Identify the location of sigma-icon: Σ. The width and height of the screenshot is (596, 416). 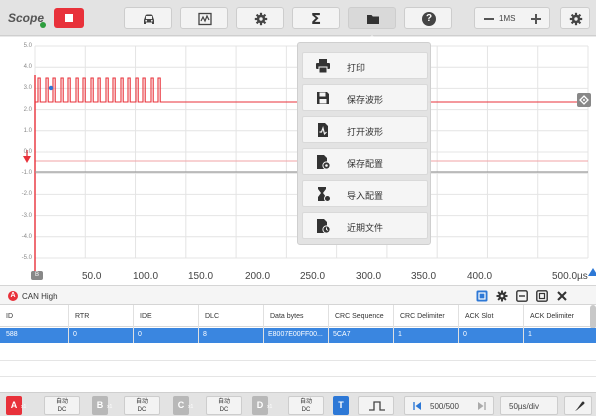
(316, 19).